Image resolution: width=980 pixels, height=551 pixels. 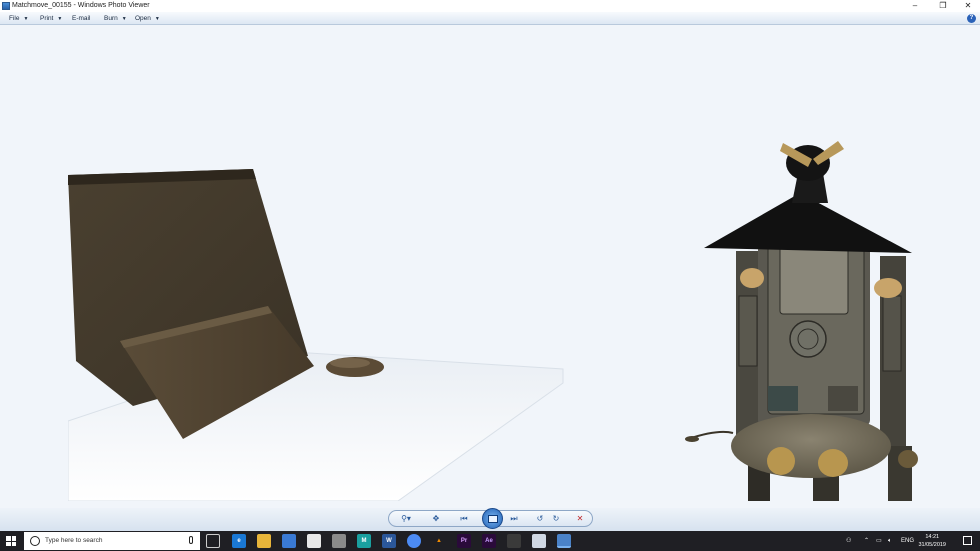 I want to click on previous-icon: ⏮, so click(x=464, y=519).